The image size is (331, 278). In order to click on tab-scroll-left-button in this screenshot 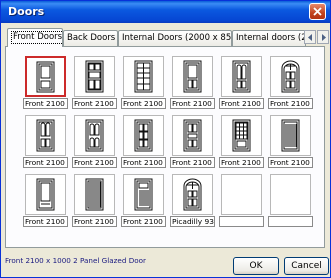, I will do `click(310, 37)`.